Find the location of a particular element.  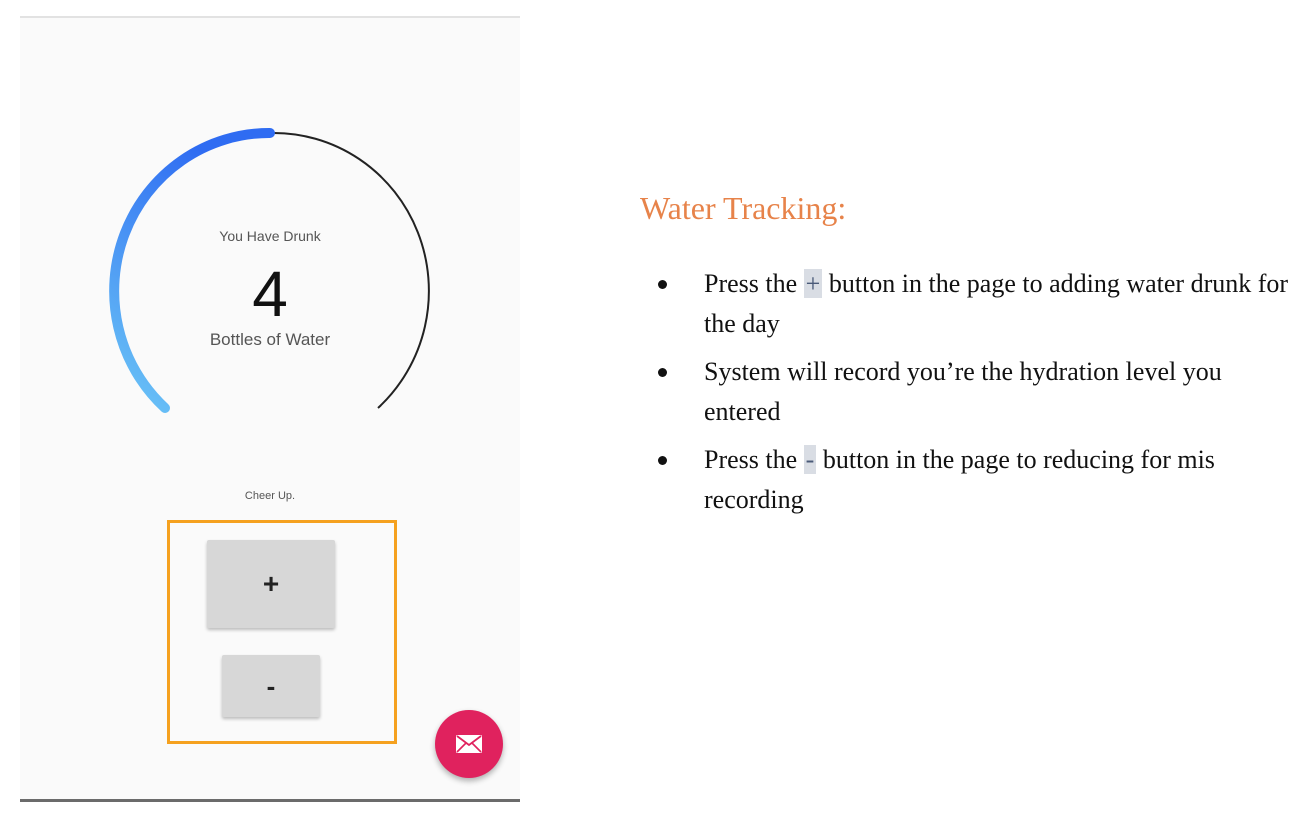

bottle-unit-label: Bottles of Water is located at coordinates (270, 339).